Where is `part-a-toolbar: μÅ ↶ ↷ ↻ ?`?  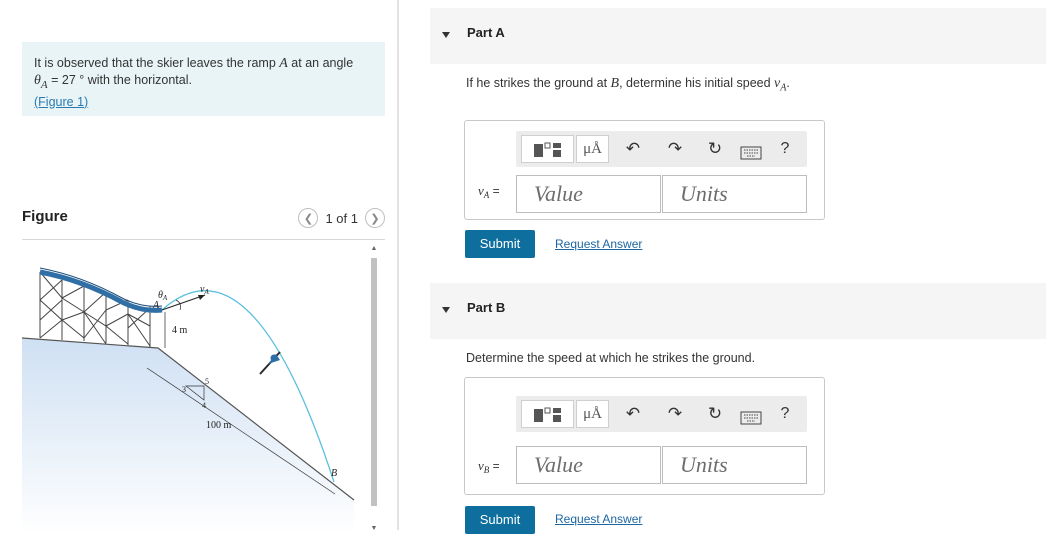 part-a-toolbar: μÅ ↶ ↷ ↻ ? is located at coordinates (661, 149).